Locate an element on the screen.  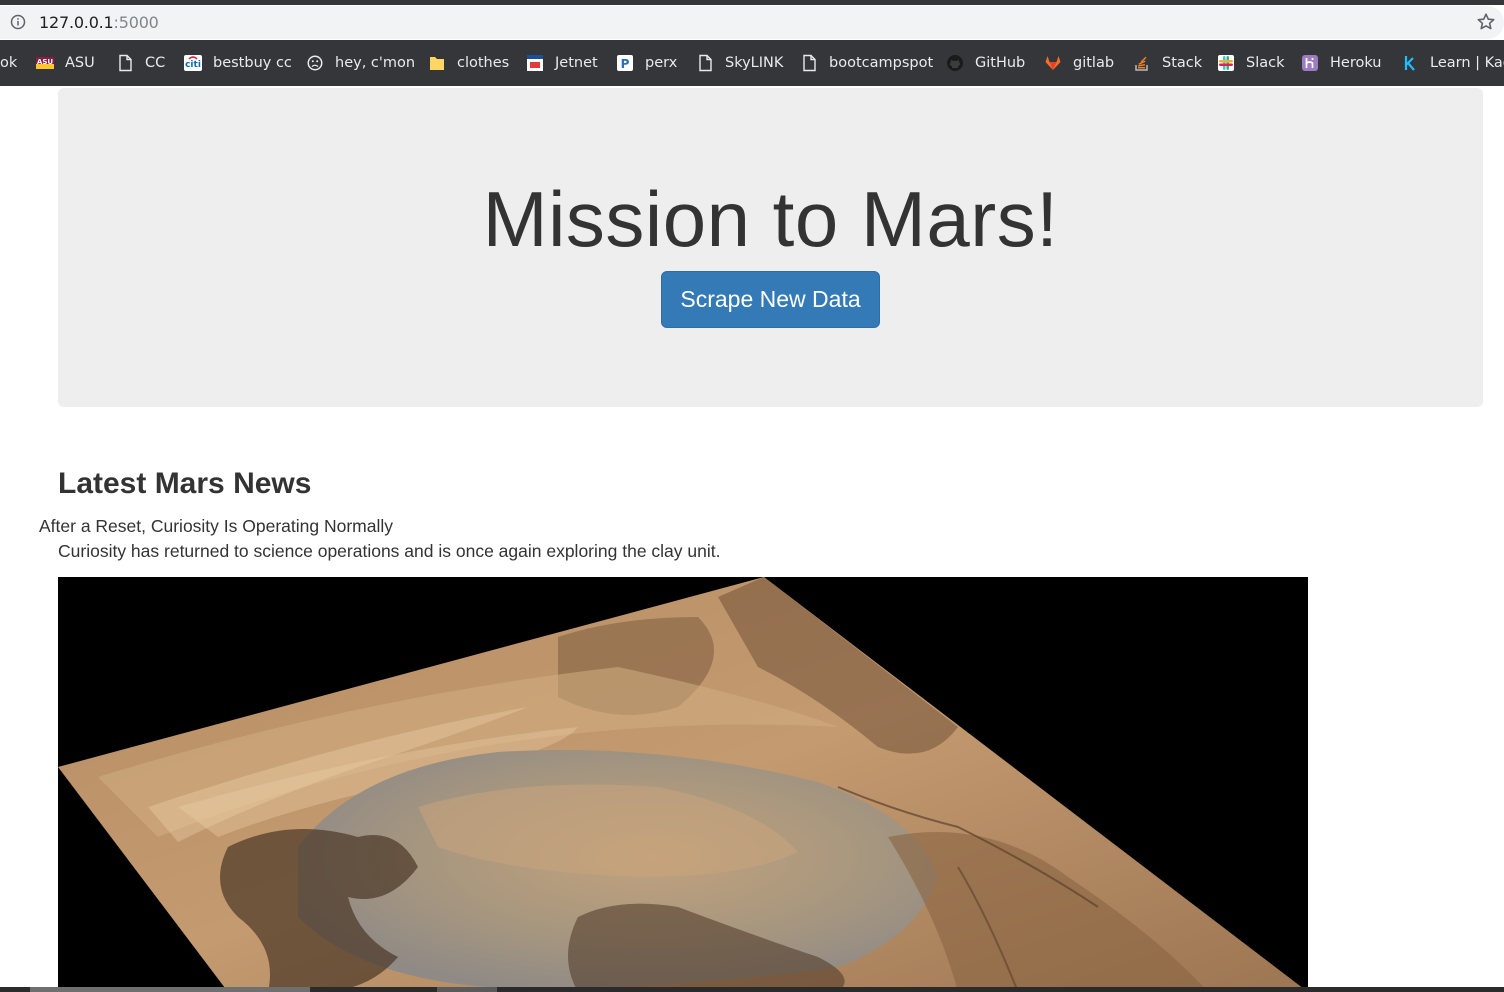
address-bar-row: 127.0.0.1:5000 is located at coordinates (752, 22).